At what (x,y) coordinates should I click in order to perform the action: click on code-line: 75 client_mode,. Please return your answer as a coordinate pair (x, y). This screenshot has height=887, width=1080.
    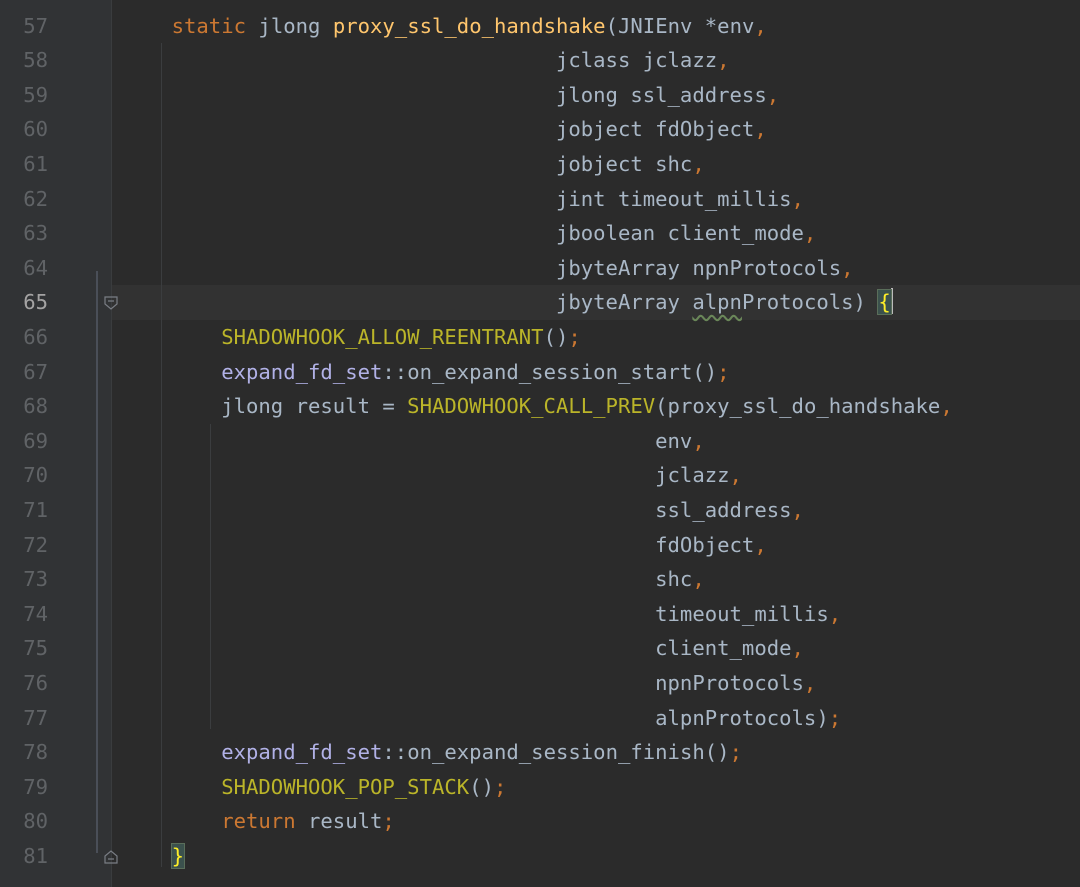
    Looking at the image, I should click on (540, 648).